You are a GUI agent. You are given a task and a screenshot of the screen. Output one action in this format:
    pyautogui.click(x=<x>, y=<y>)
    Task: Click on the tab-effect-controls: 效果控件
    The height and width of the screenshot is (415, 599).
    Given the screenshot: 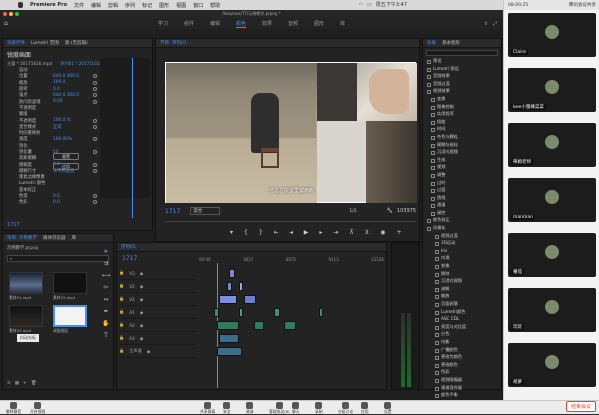 What is the action you would take?
    pyautogui.click(x=16, y=43)
    